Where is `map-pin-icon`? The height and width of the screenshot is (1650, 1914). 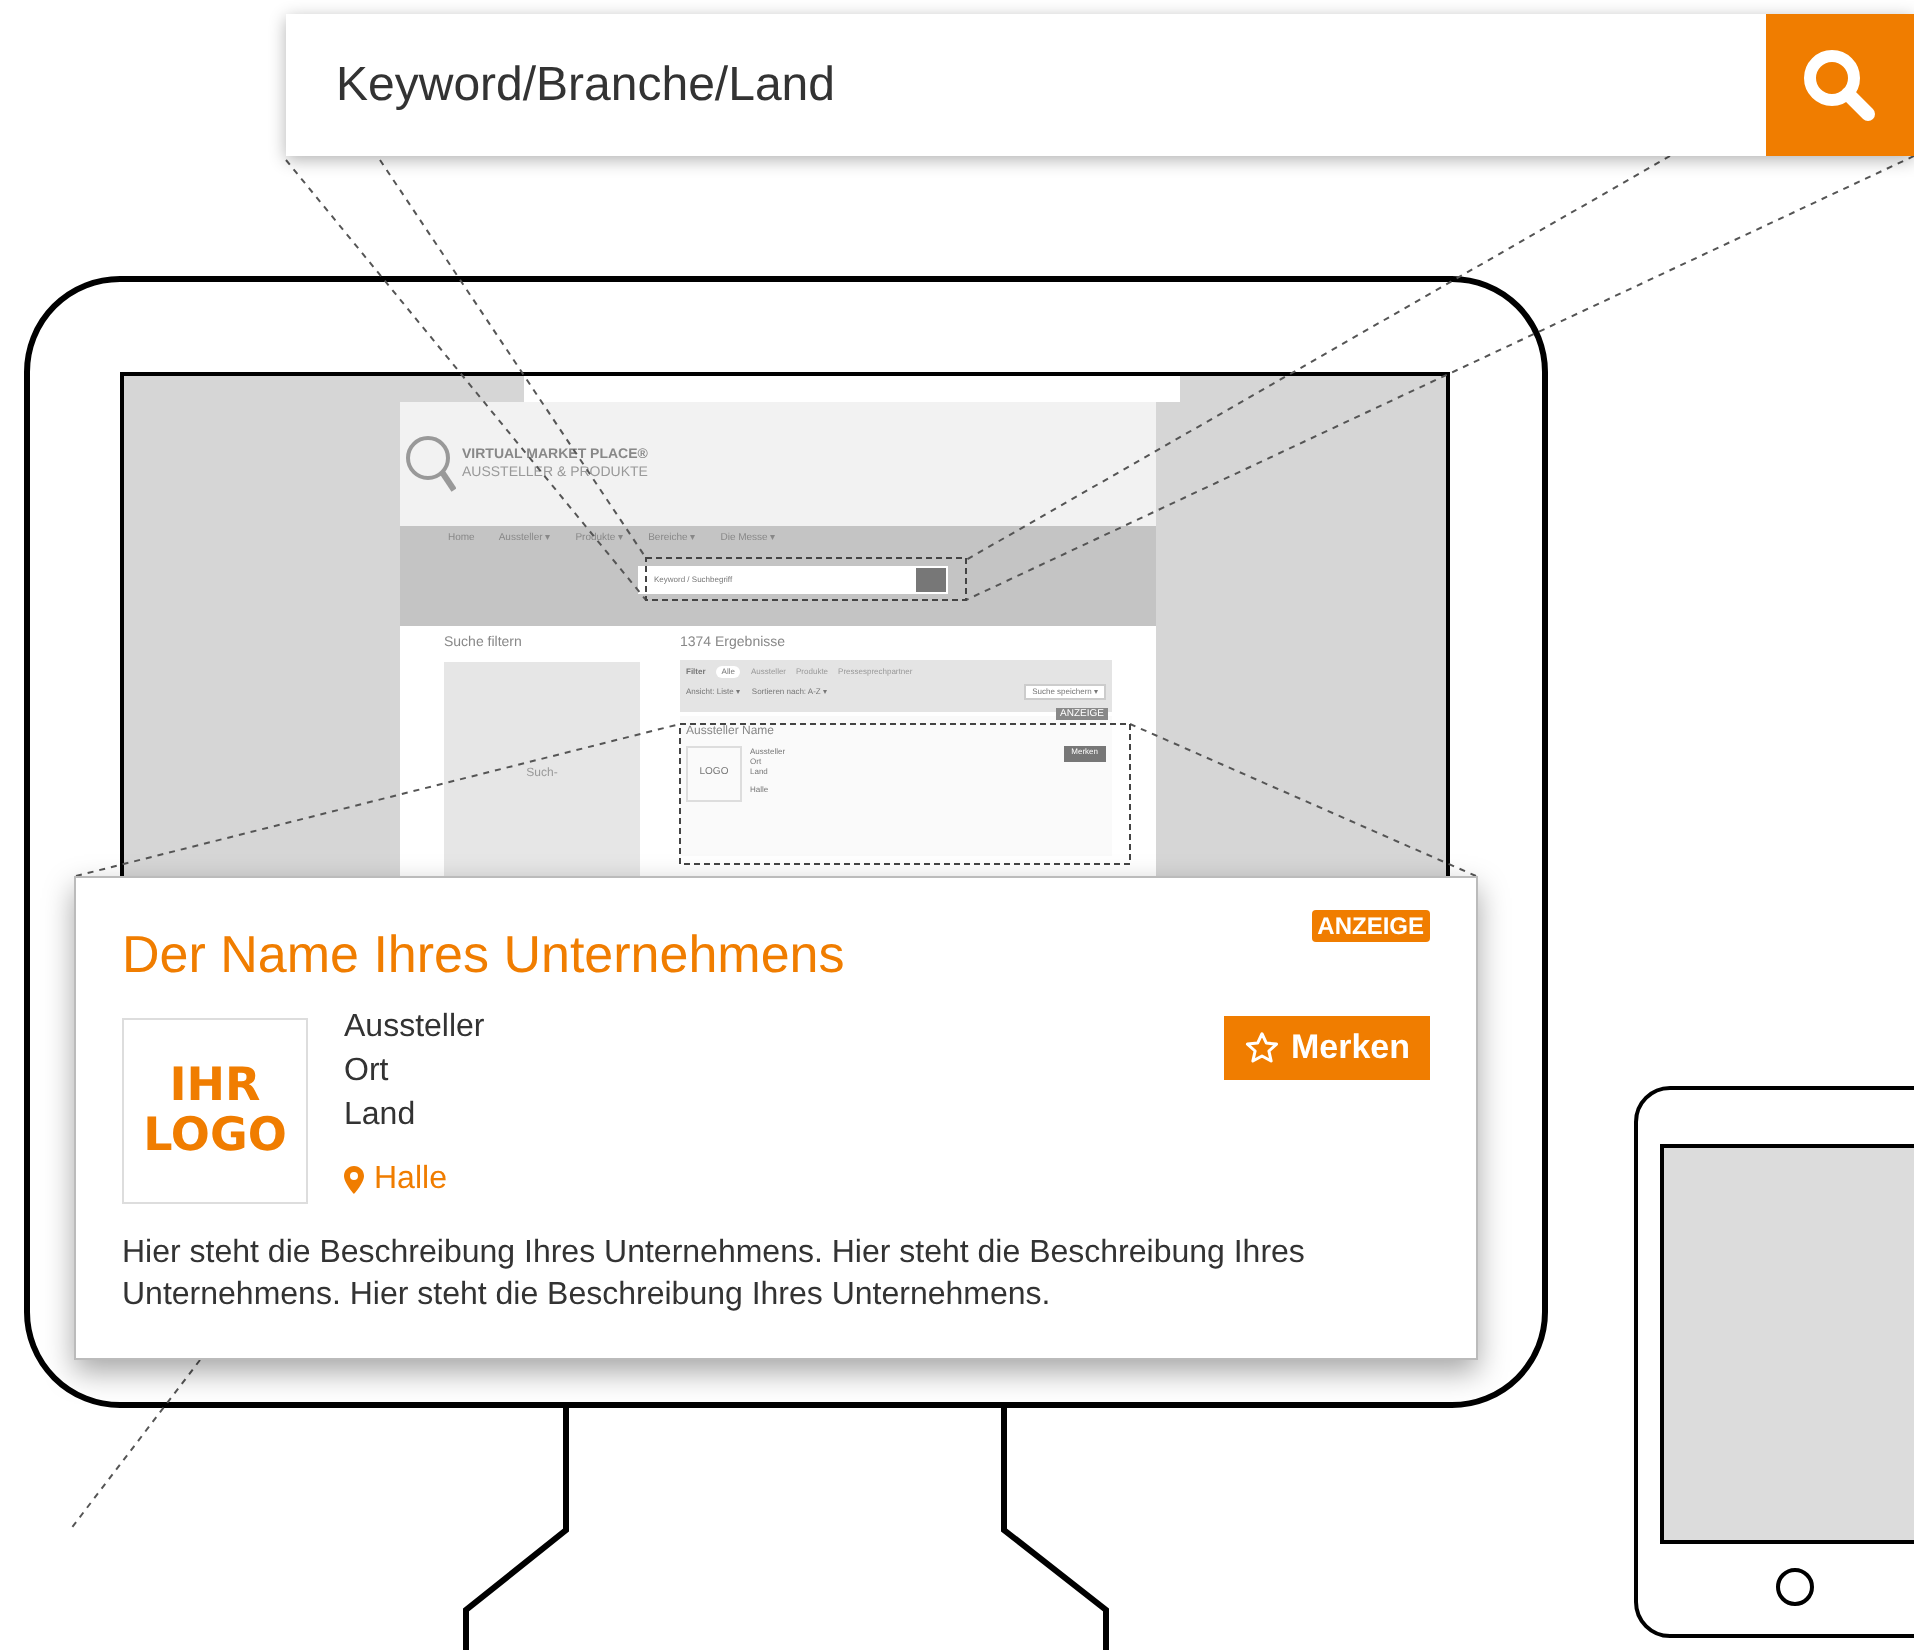
map-pin-icon is located at coordinates (354, 1180).